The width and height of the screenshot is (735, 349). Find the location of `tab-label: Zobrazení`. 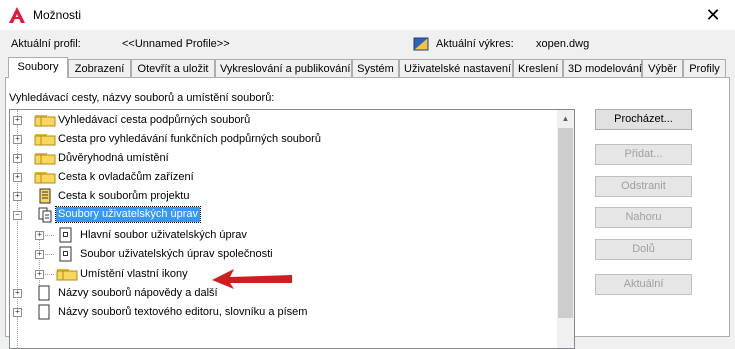

tab-label: Zobrazení is located at coordinates (99, 69).